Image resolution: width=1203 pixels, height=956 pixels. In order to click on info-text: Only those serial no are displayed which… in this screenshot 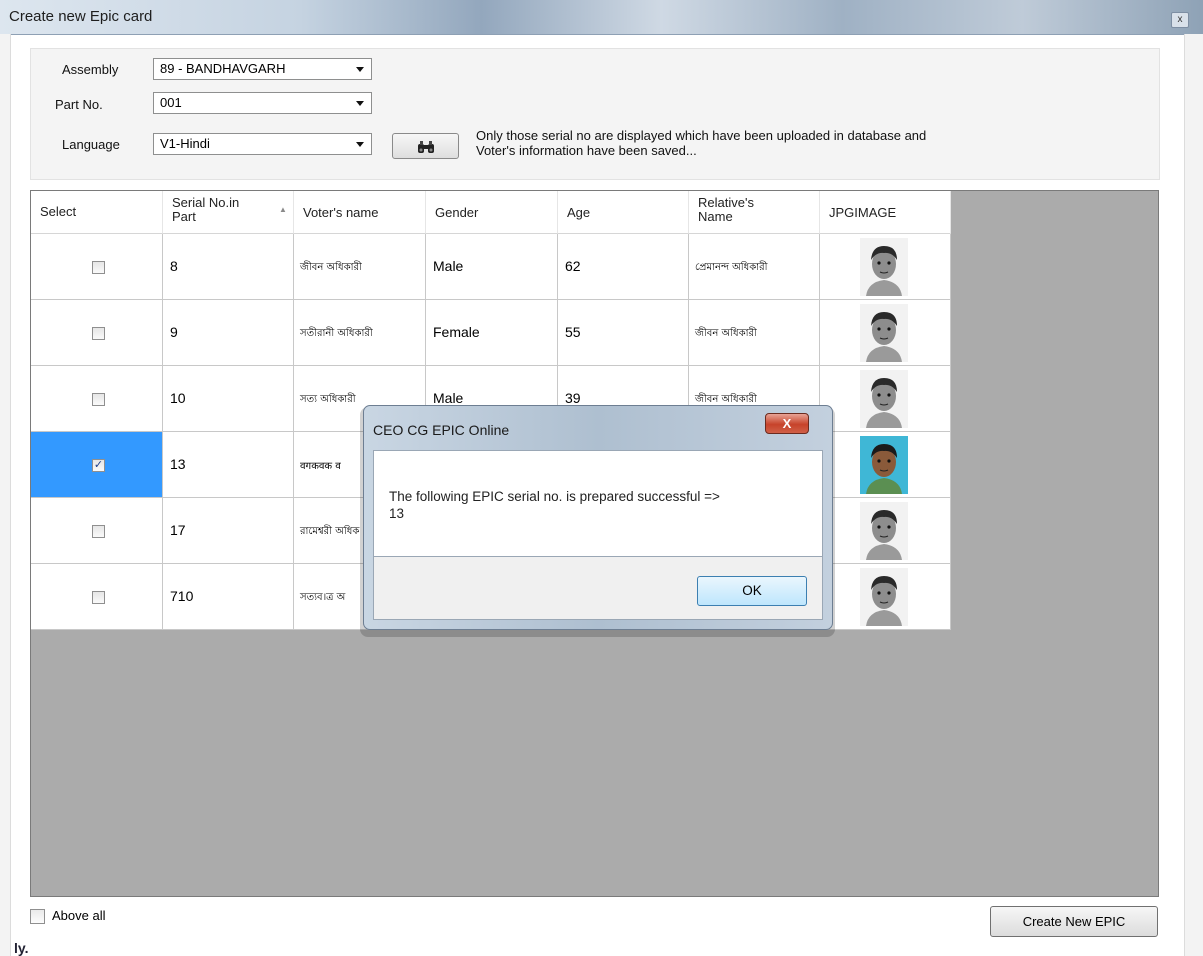, I will do `click(701, 143)`.